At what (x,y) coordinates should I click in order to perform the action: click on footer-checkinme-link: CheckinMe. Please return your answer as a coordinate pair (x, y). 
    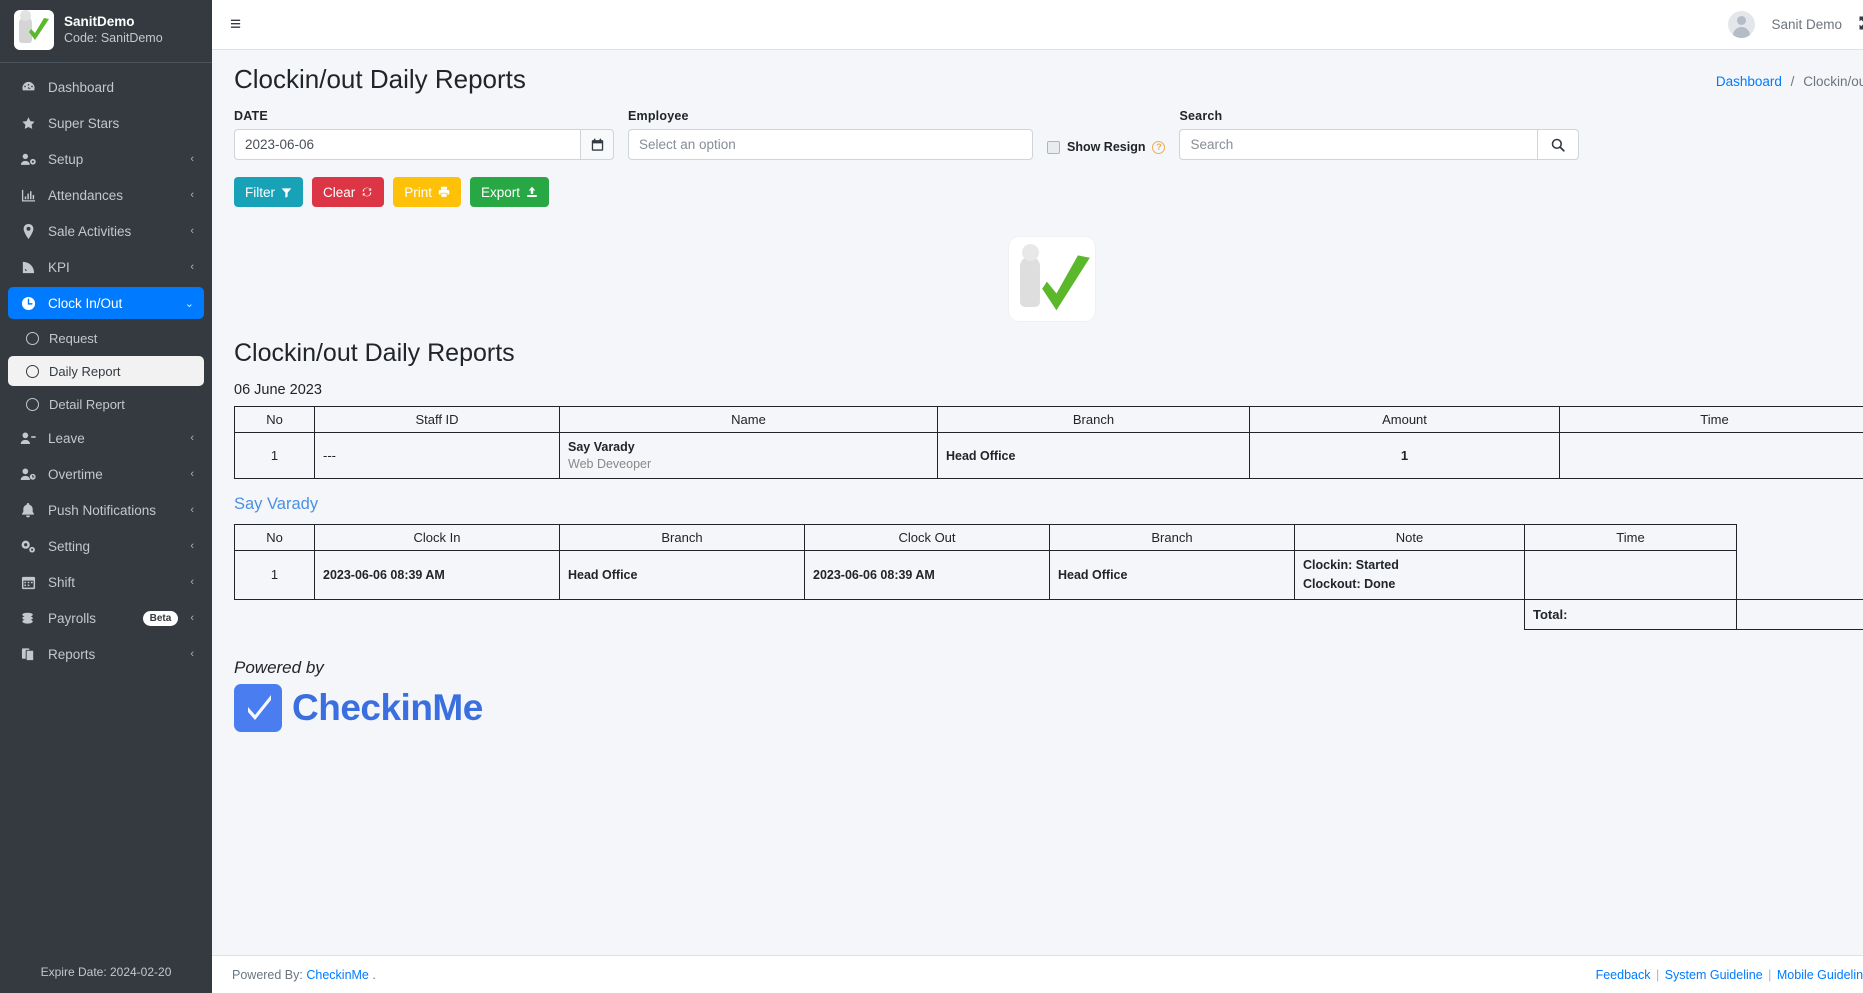
    Looking at the image, I should click on (337, 975).